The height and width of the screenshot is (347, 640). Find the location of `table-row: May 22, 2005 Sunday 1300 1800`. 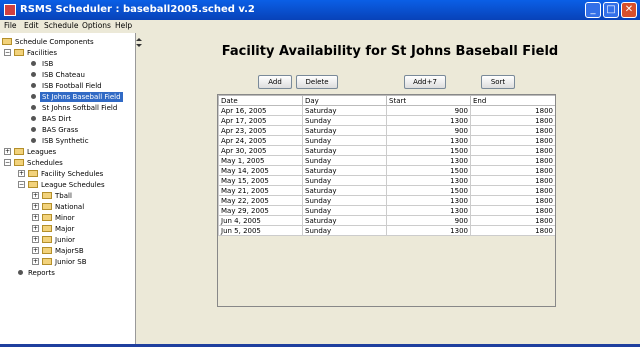

table-row: May 22, 2005 Sunday 1300 1800 is located at coordinates (386, 200).